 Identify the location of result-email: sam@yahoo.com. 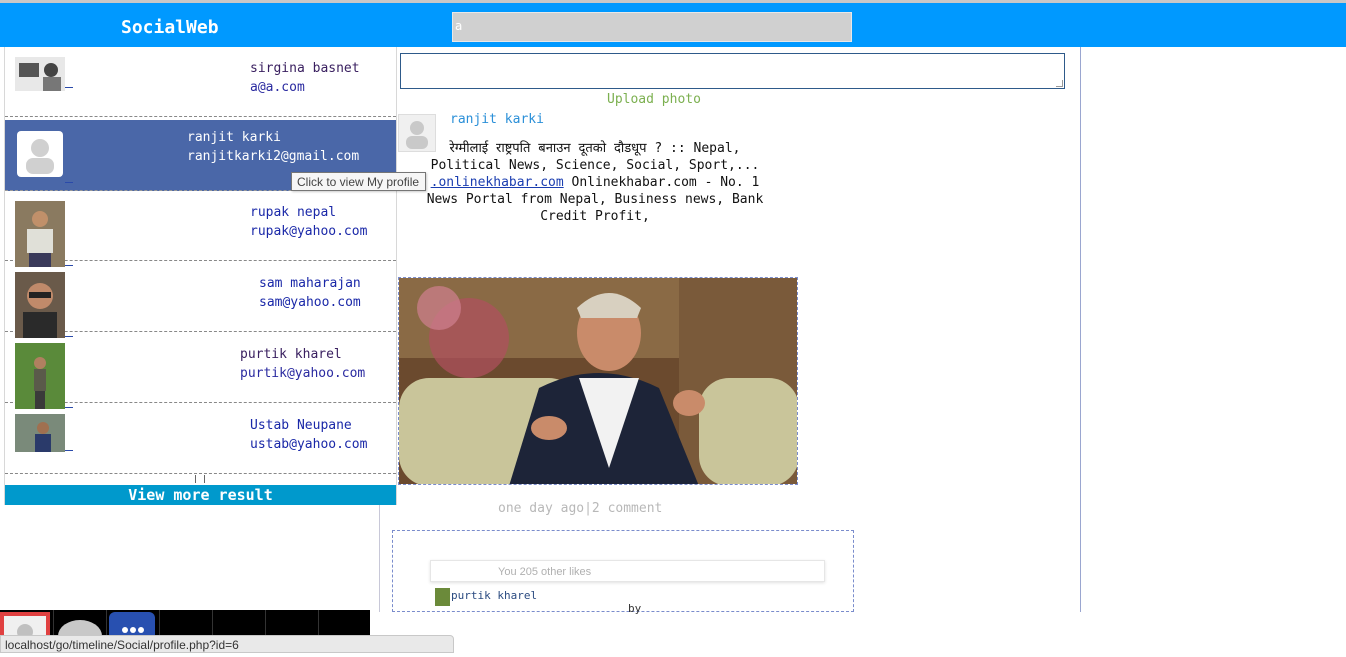
(310, 302).